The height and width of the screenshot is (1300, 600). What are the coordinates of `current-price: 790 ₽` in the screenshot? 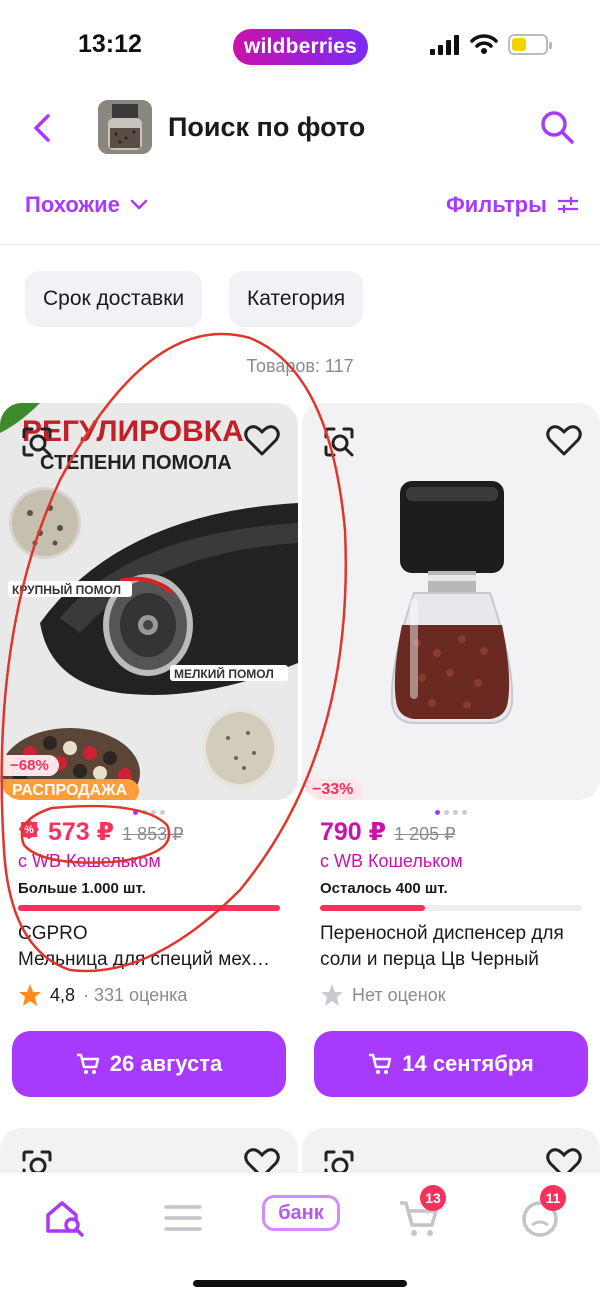 It's located at (353, 832).